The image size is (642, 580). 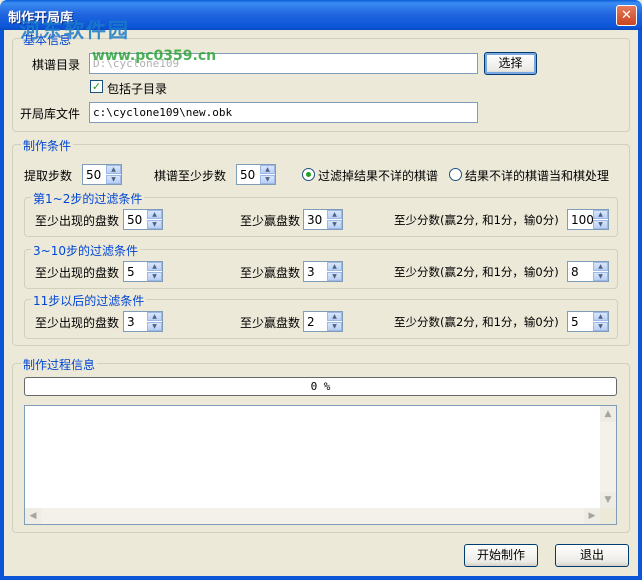 I want to click on score-value: 100, so click(x=582, y=220).